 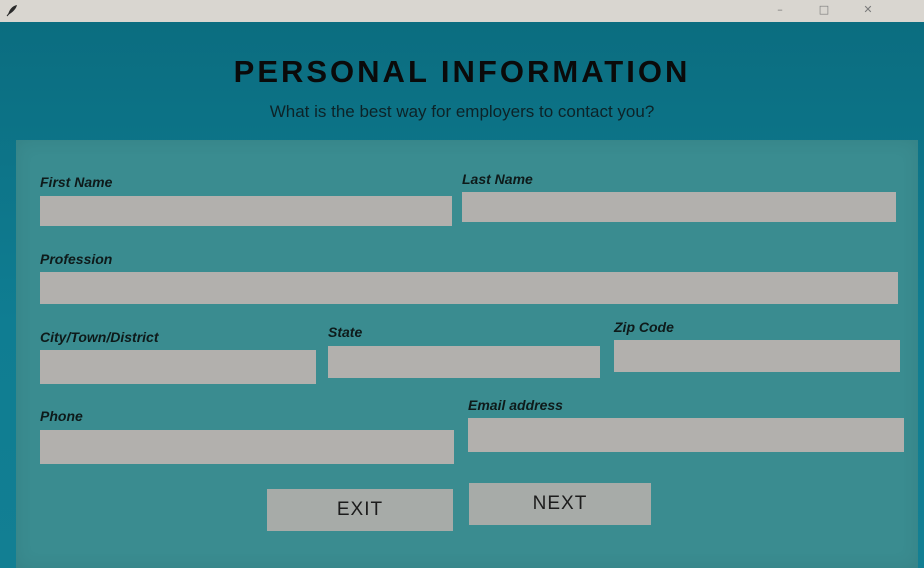 I want to click on profession-field, so click(x=469, y=288).